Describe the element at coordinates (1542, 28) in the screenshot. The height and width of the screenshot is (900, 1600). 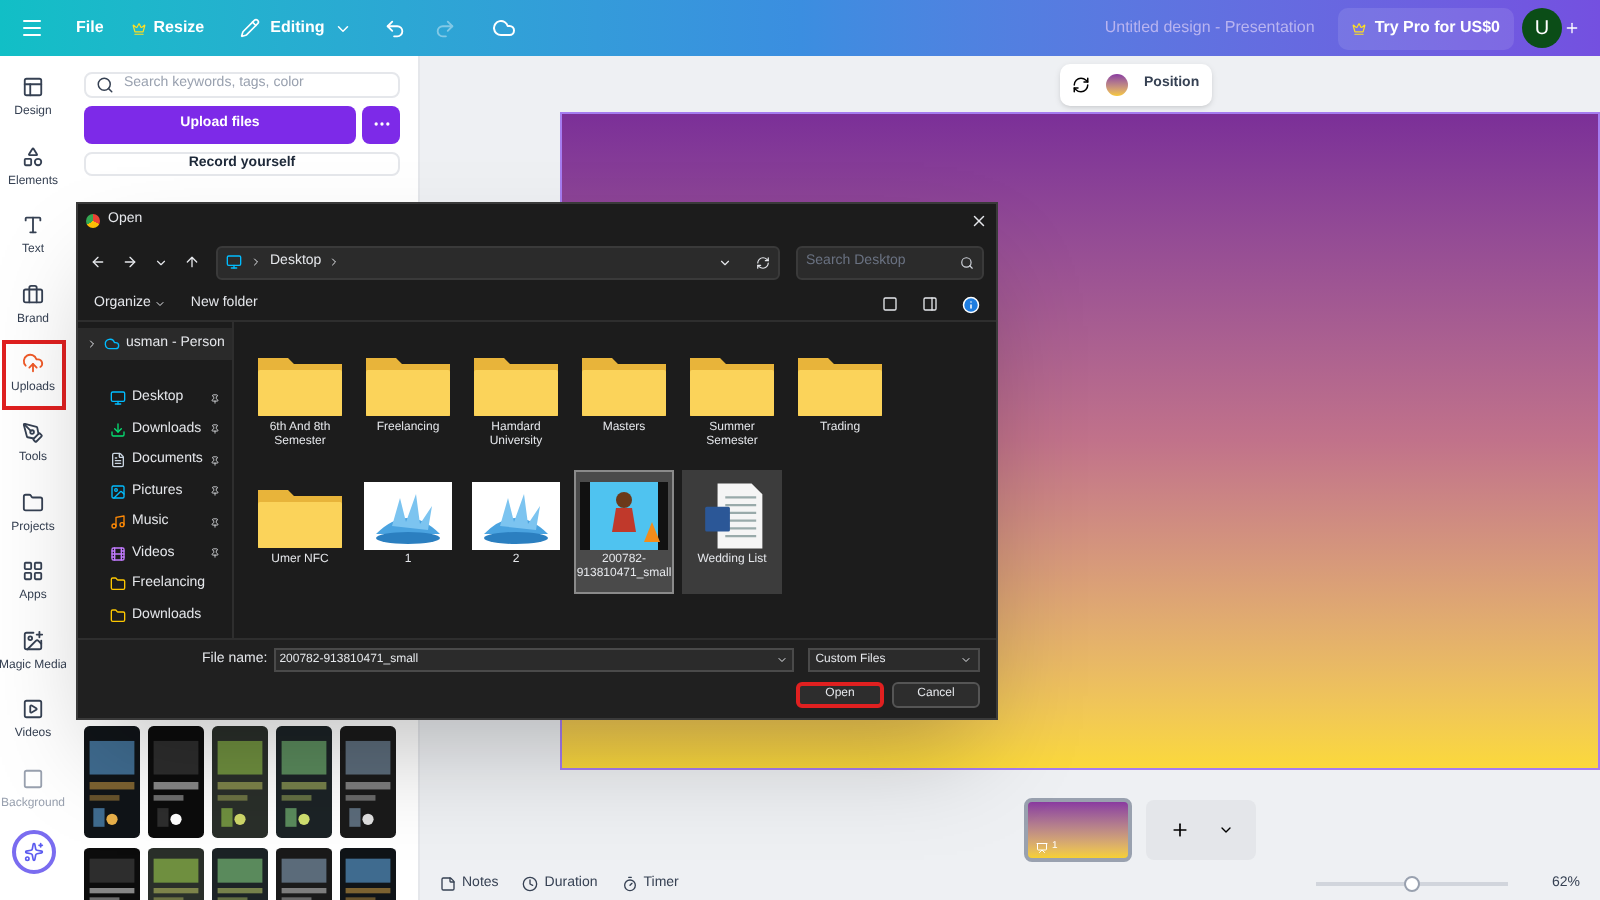
I see `avatar: U` at that location.